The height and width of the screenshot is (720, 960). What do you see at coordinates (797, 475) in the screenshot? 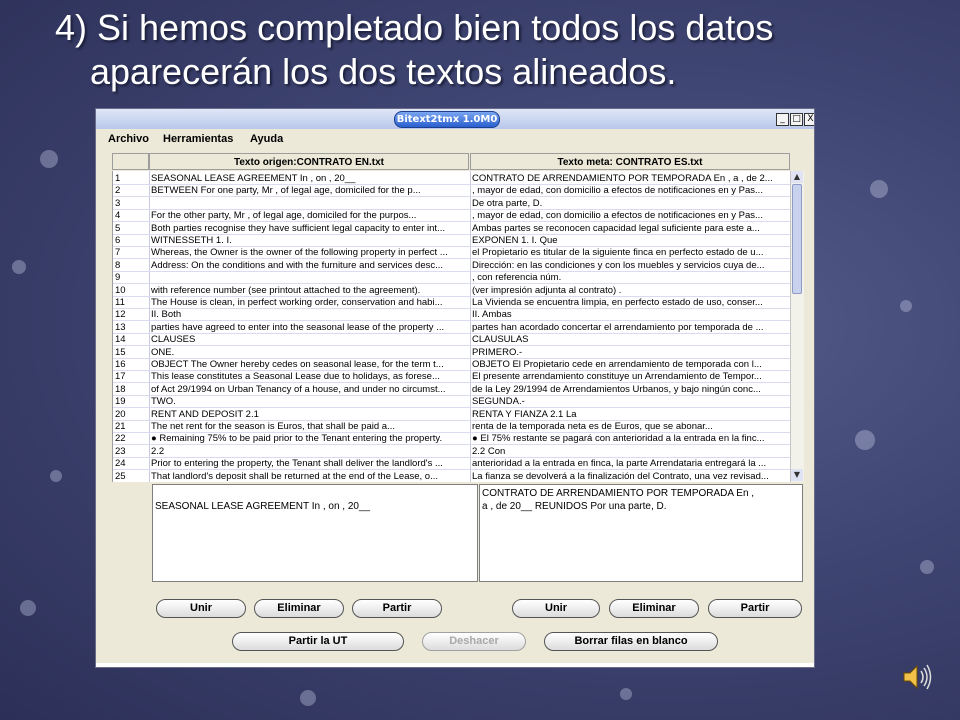
I see `scroll-down-icon: ▼` at bounding box center [797, 475].